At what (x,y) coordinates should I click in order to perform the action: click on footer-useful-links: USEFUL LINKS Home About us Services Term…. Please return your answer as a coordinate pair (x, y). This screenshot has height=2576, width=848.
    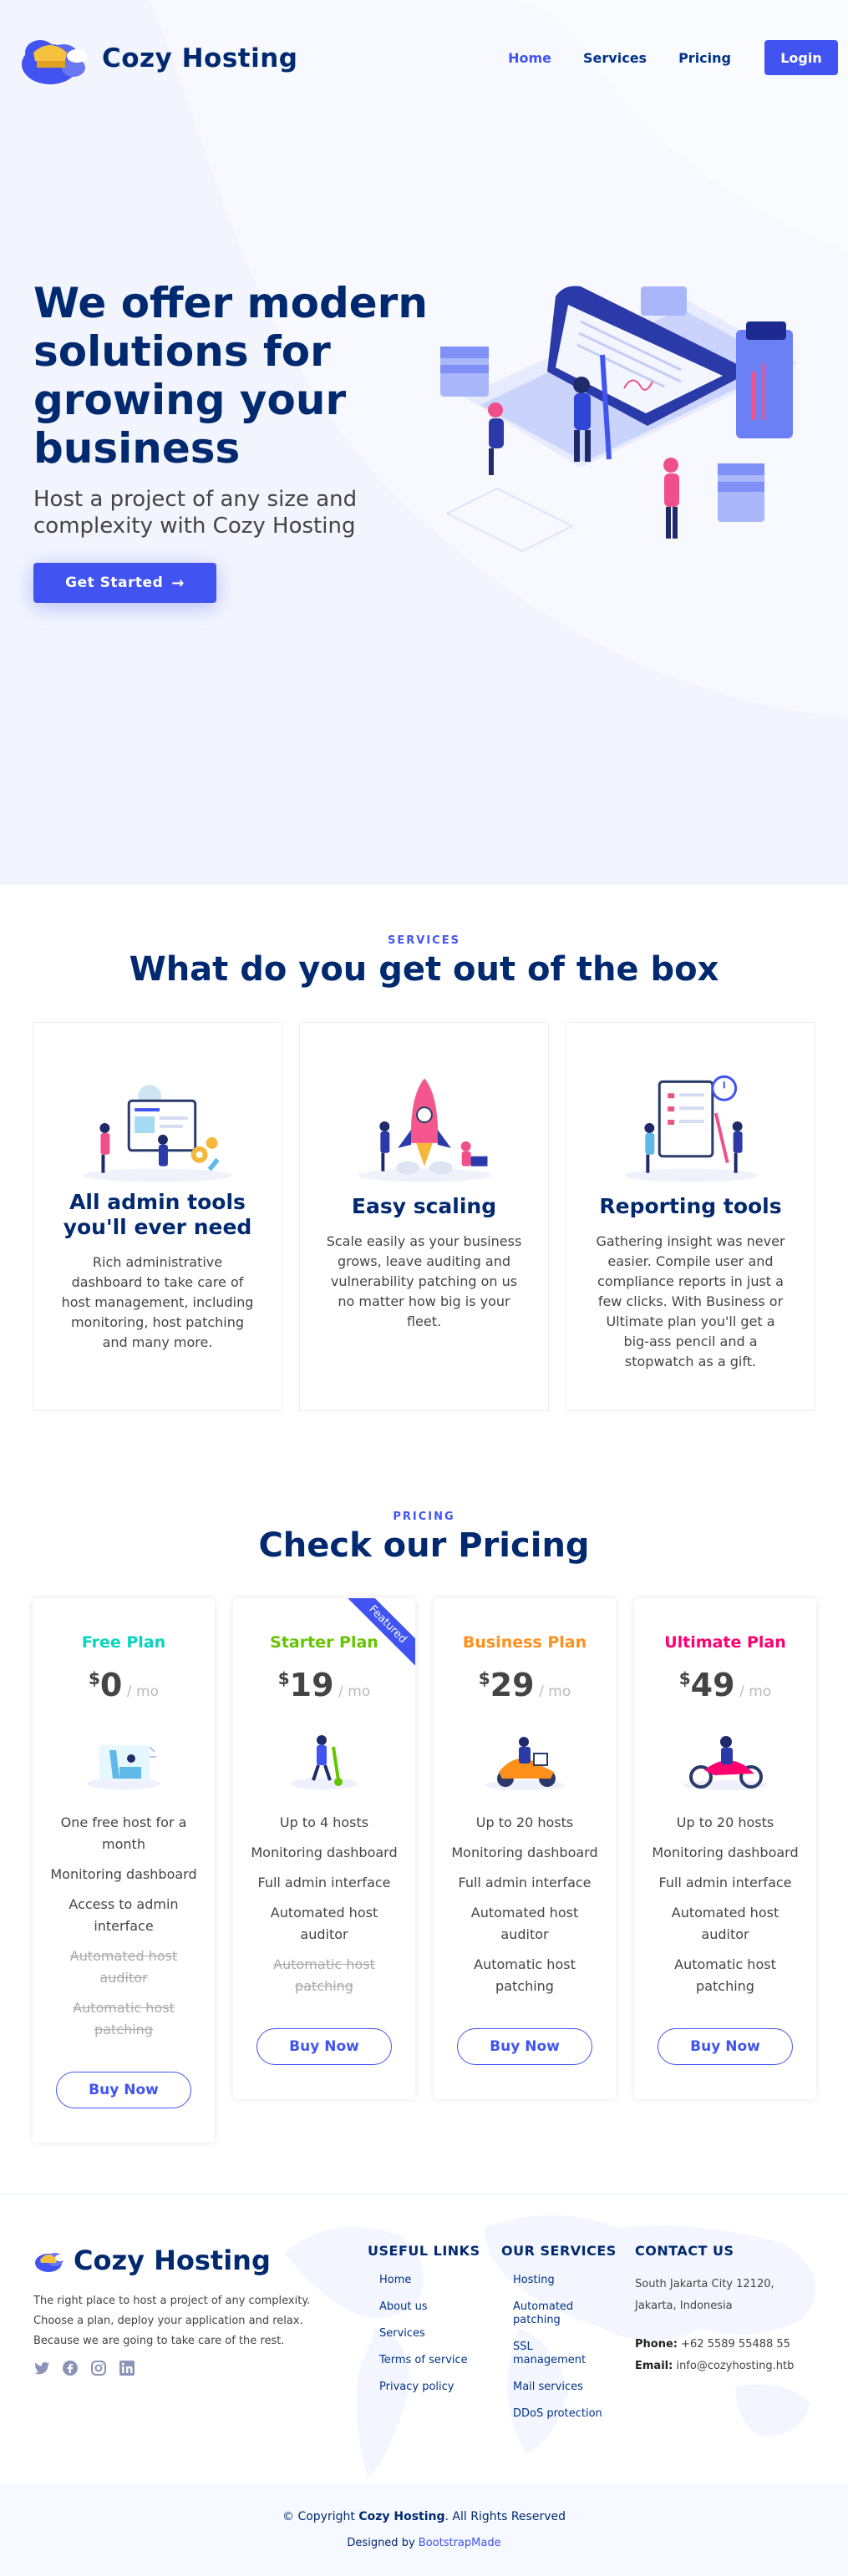
    Looking at the image, I should click on (424, 2325).